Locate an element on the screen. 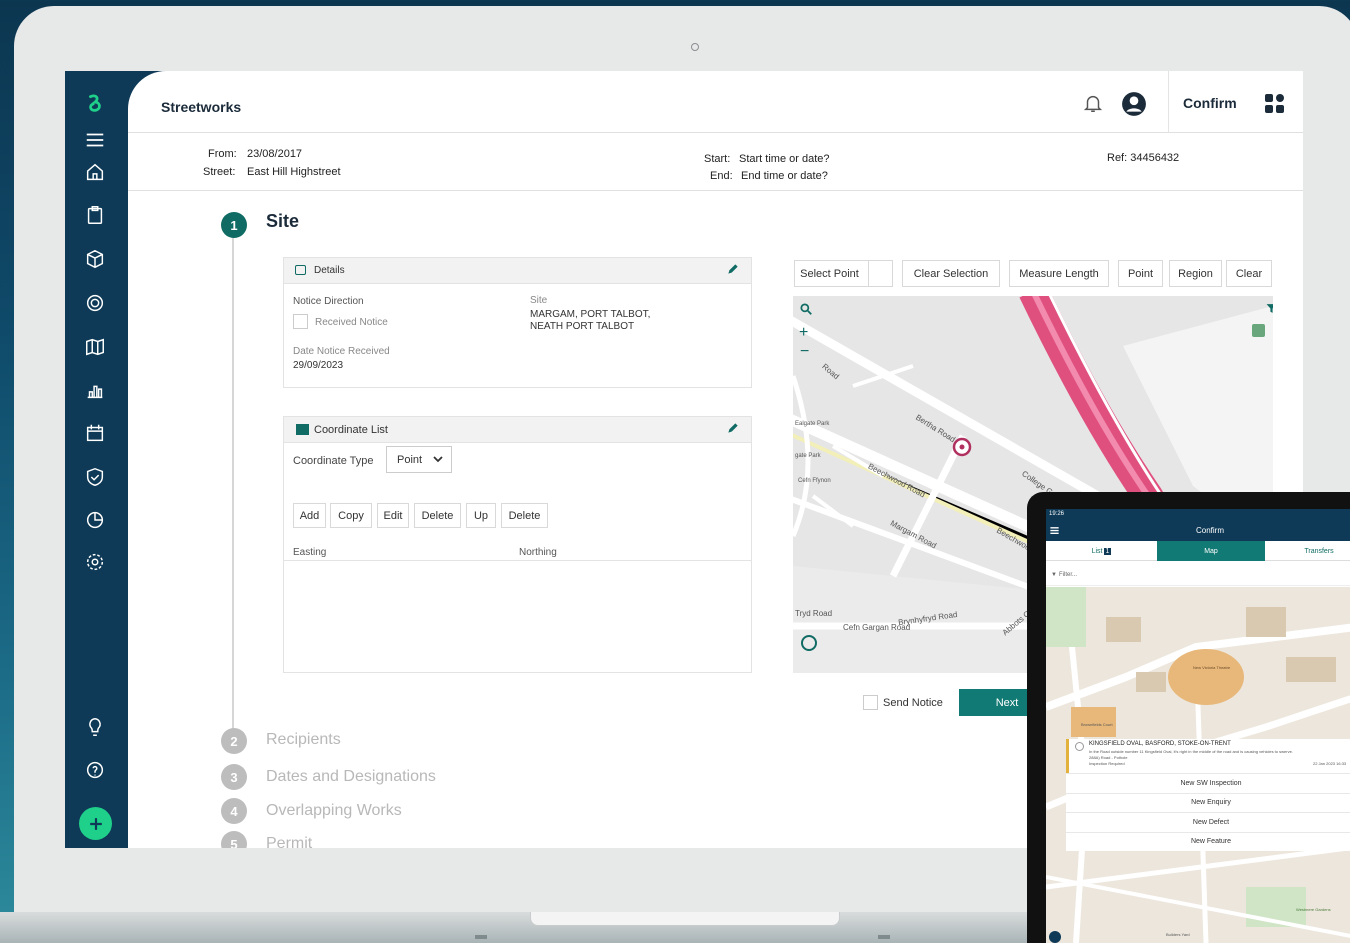  settings-icon is located at coordinates (95, 562).